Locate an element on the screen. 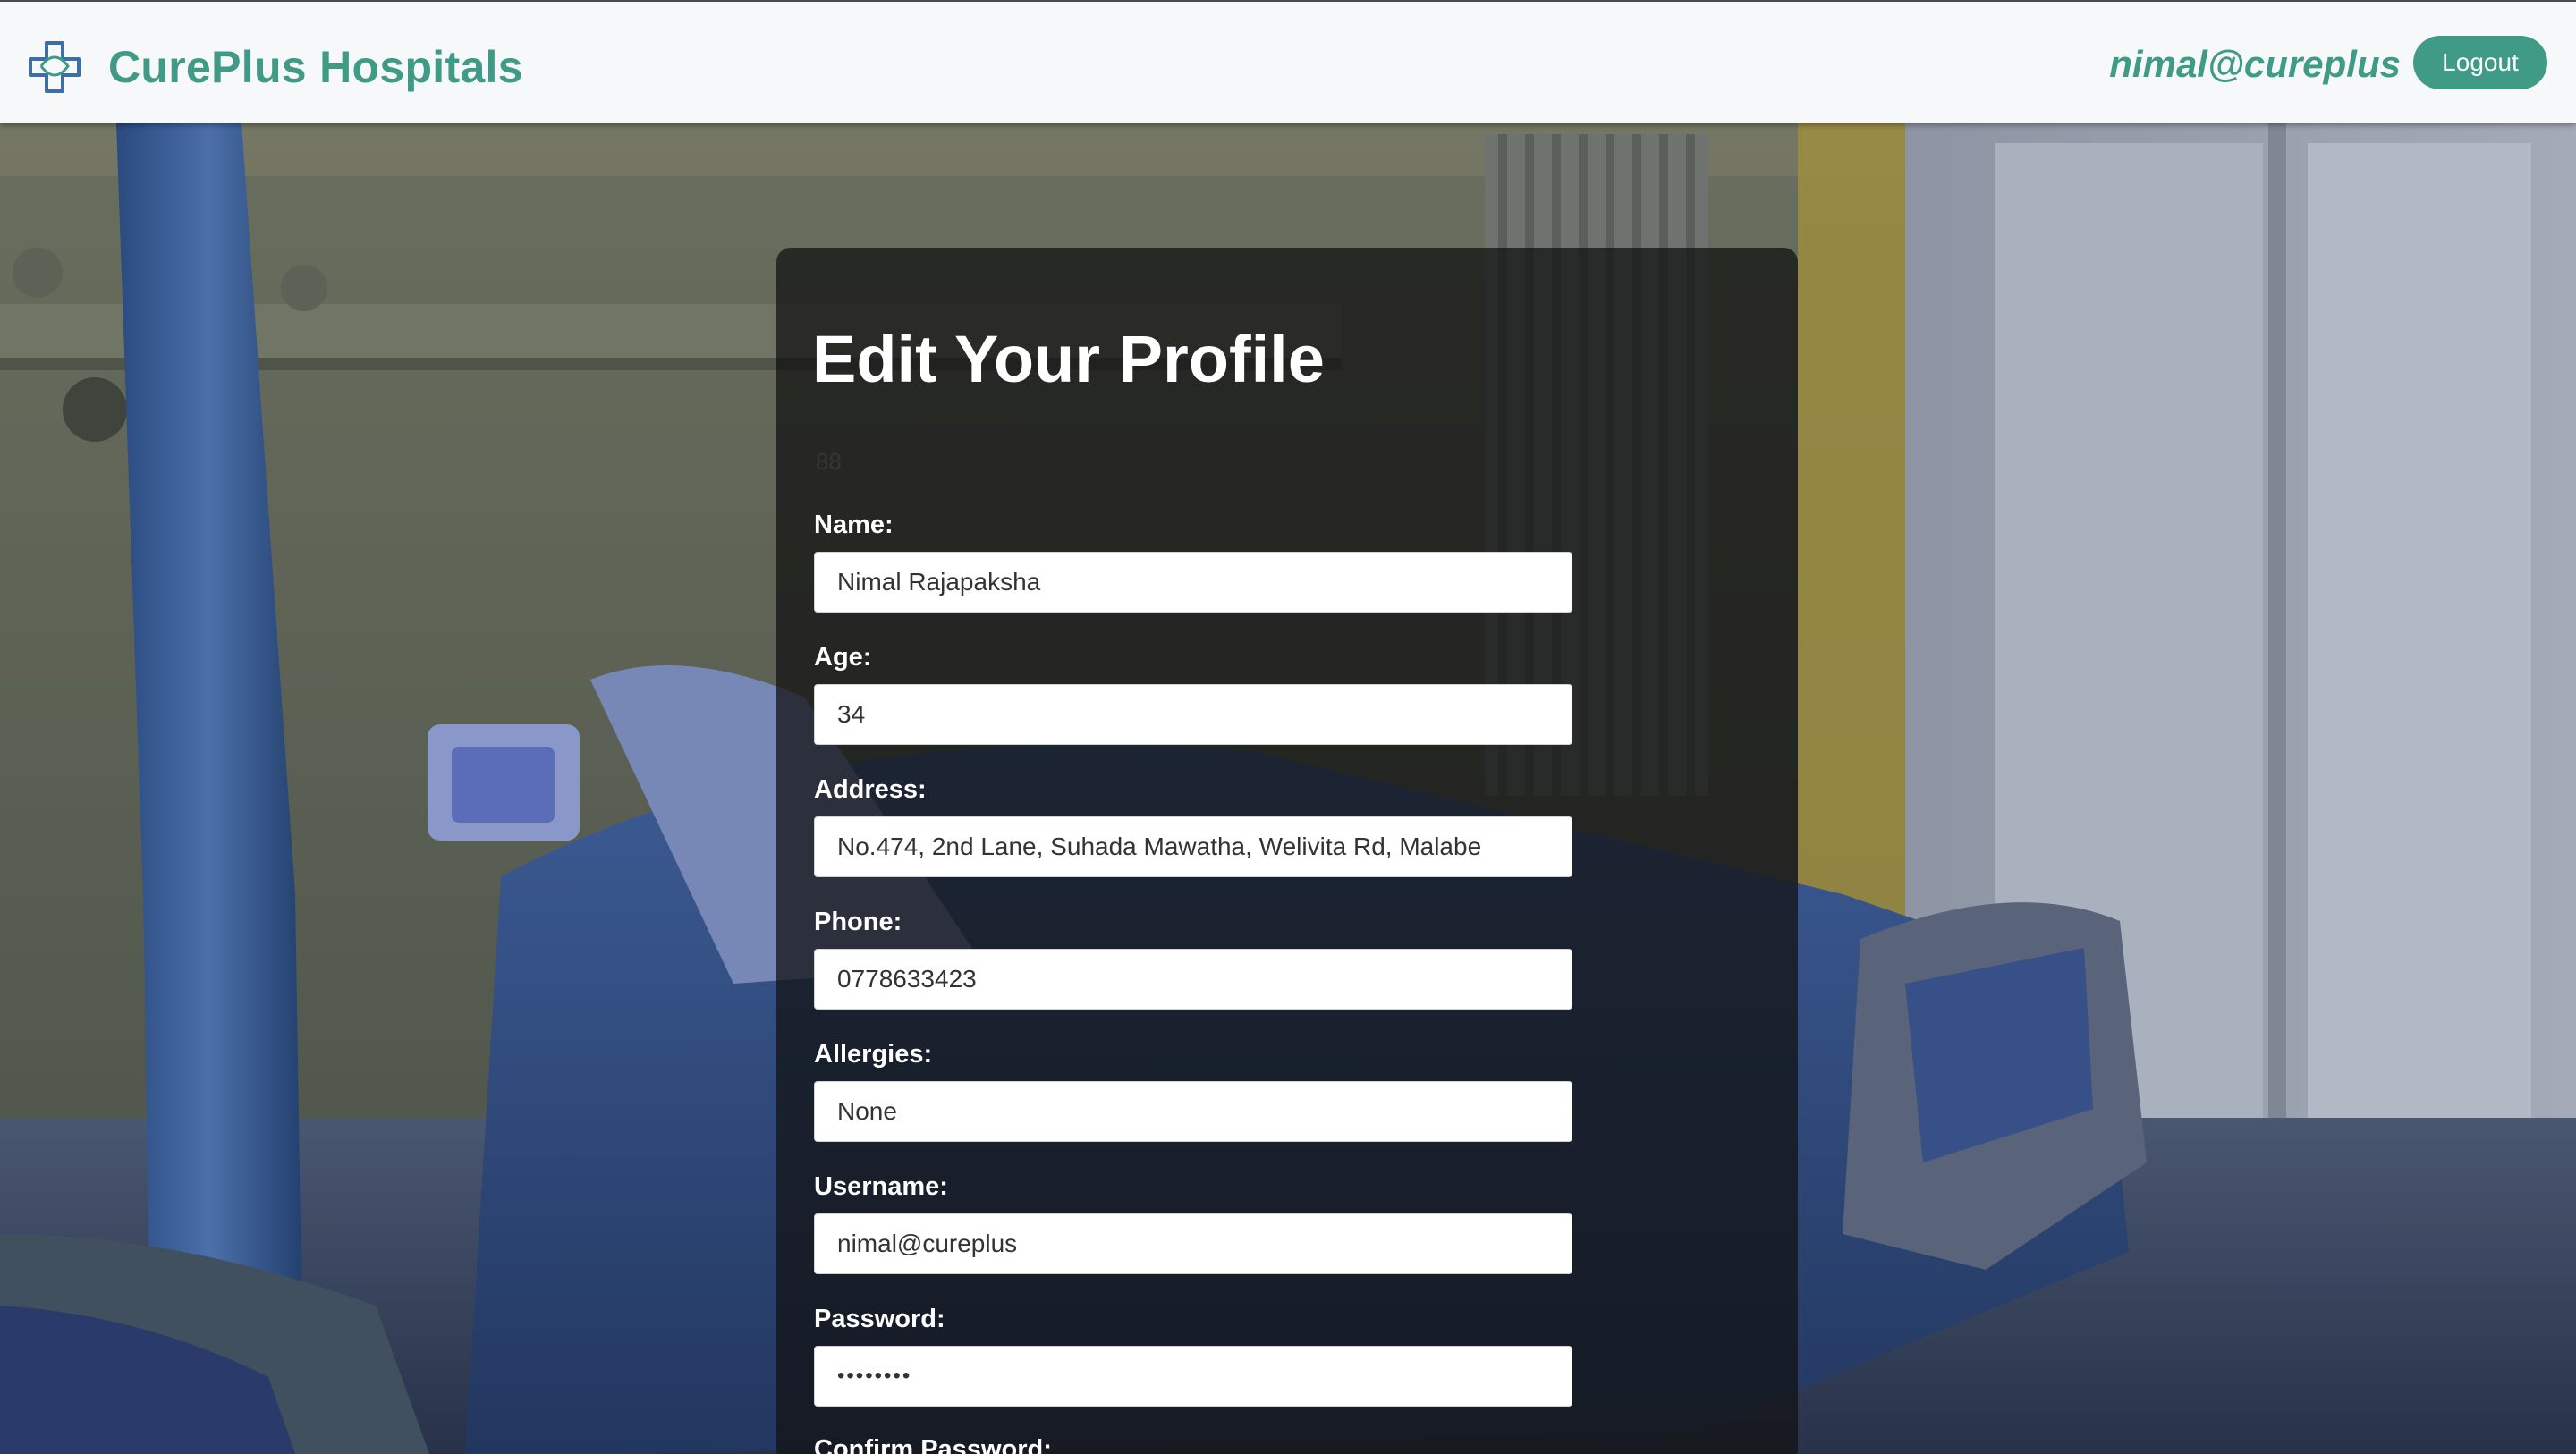 The image size is (2576, 1454). allergies-field is located at coordinates (1193, 1111).